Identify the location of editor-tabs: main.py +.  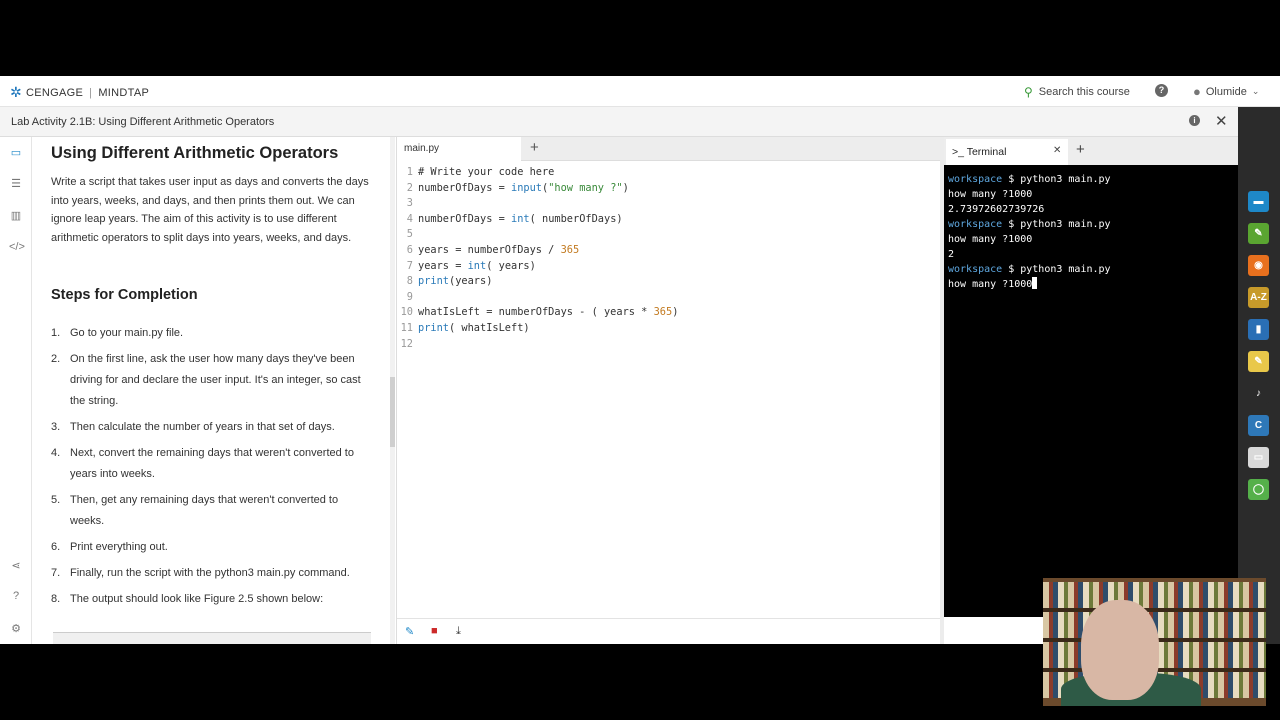
(670, 149).